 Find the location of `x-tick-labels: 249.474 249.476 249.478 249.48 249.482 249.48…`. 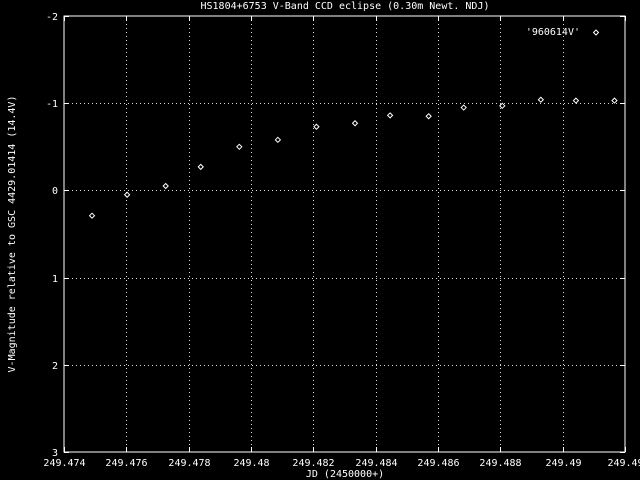

x-tick-labels: 249.474 249.476 249.478 249.48 249.482 249.48… is located at coordinates (341, 463).